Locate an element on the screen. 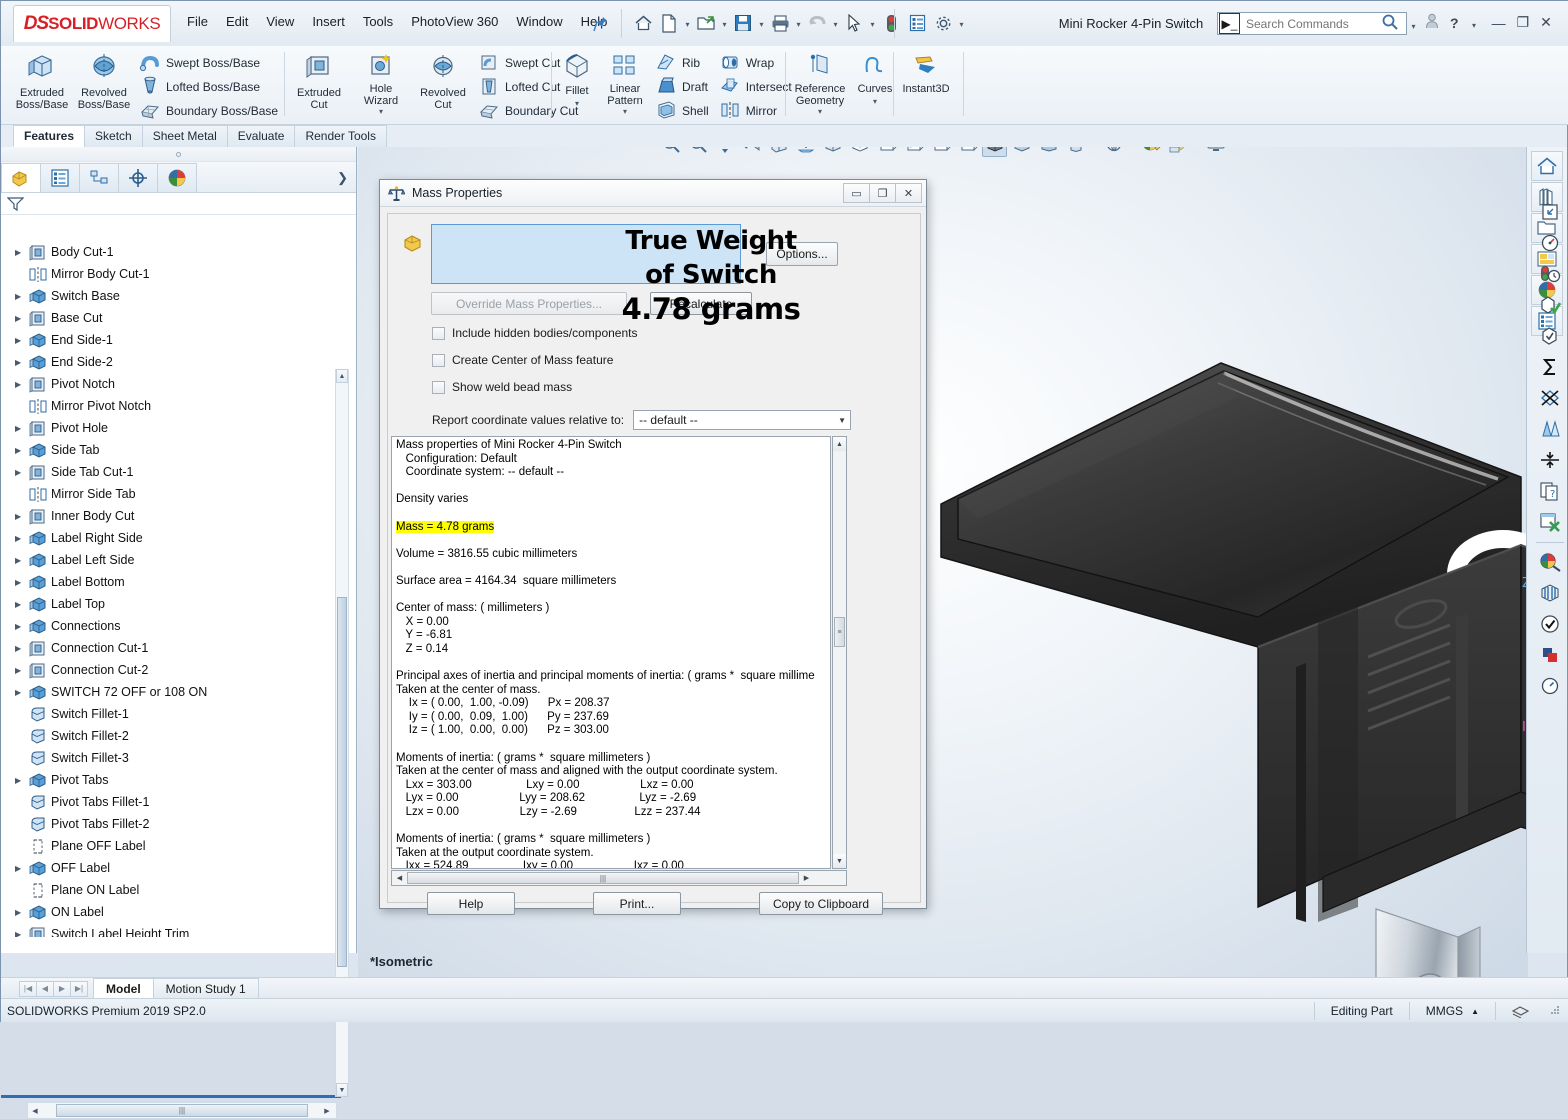  tree-item-mirror-side-tab: Mirror Side Tab is located at coordinates (171, 494).